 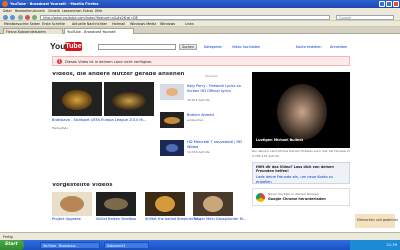 What do you see at coordinates (88, 11) in the screenshot?
I see `menu-tools: Extras` at bounding box center [88, 11].